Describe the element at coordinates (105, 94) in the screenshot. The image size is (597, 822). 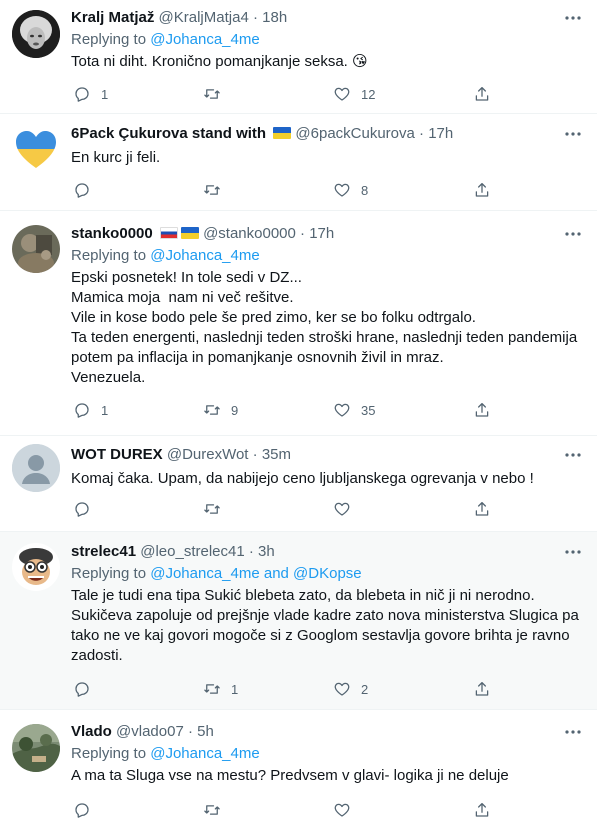
I see `reply-count: 1` at that location.